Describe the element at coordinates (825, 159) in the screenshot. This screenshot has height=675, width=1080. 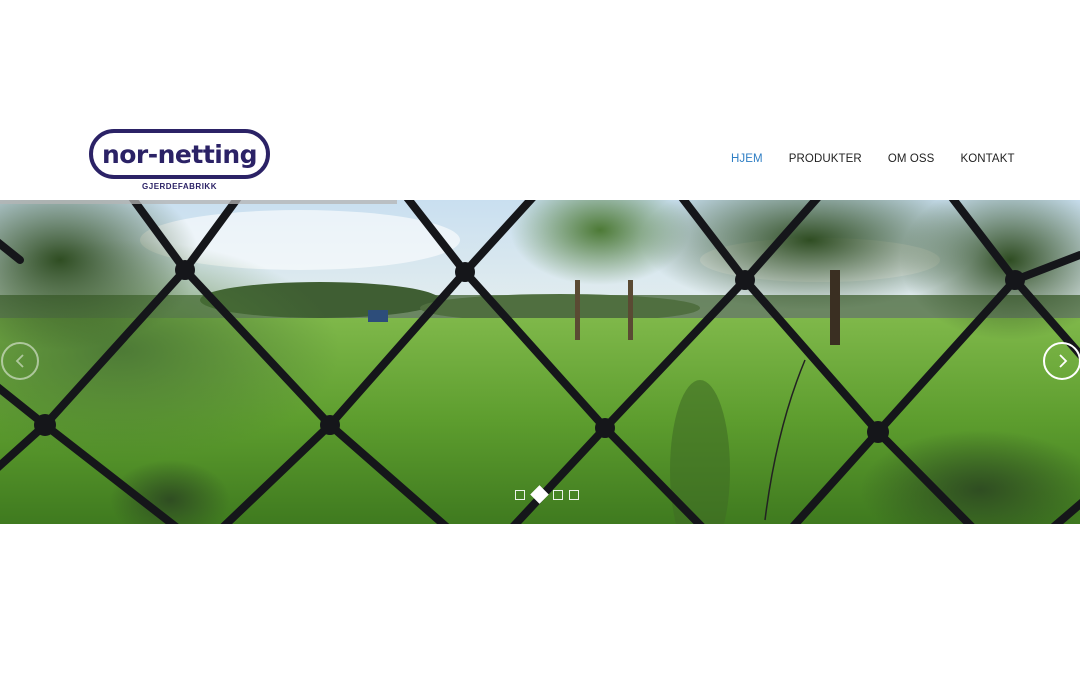
I see `nav-item-produkter: PRODUKTER` at that location.